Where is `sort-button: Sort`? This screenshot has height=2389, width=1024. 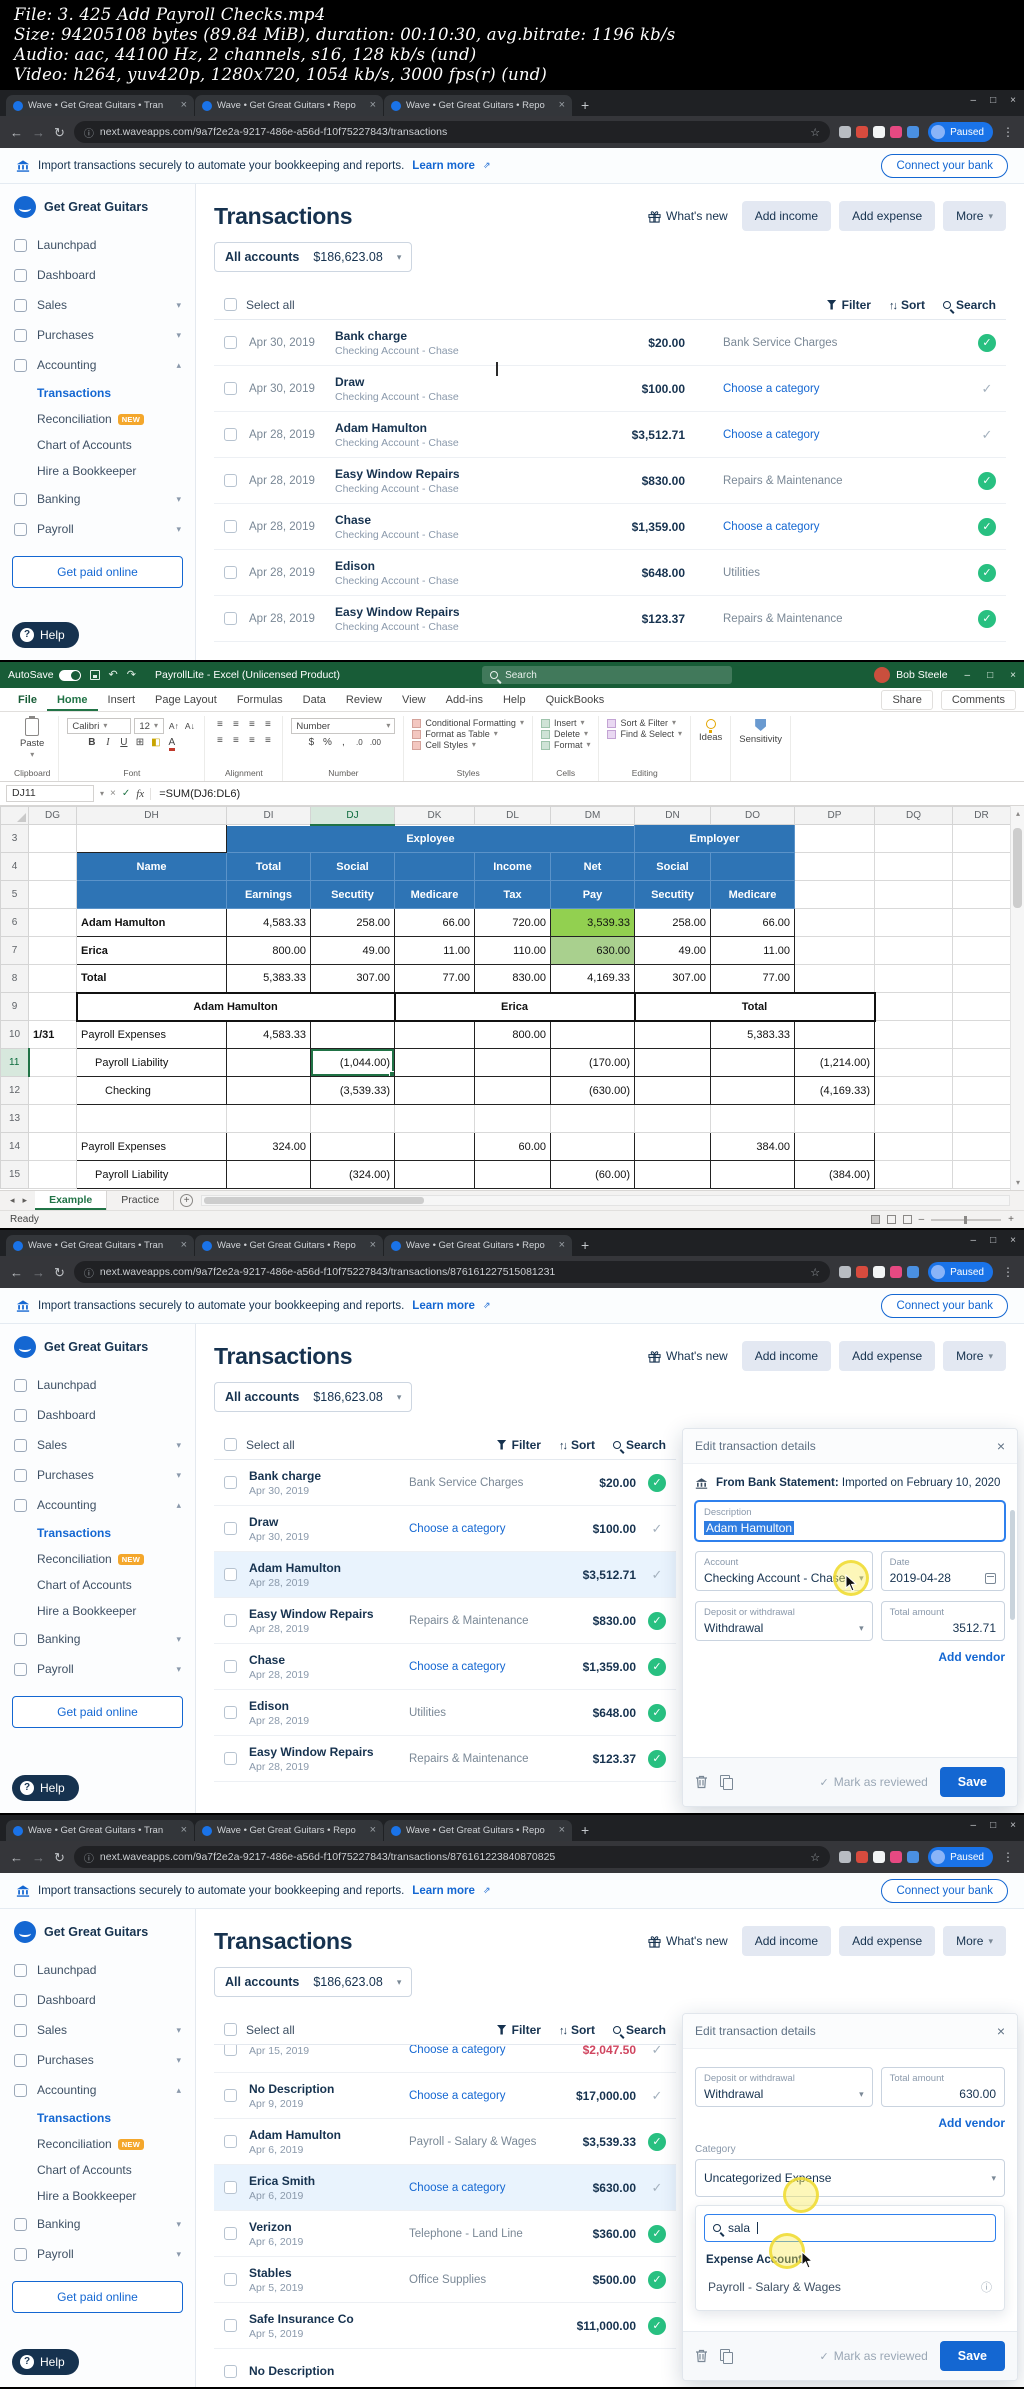
sort-button: Sort is located at coordinates (577, 2030).